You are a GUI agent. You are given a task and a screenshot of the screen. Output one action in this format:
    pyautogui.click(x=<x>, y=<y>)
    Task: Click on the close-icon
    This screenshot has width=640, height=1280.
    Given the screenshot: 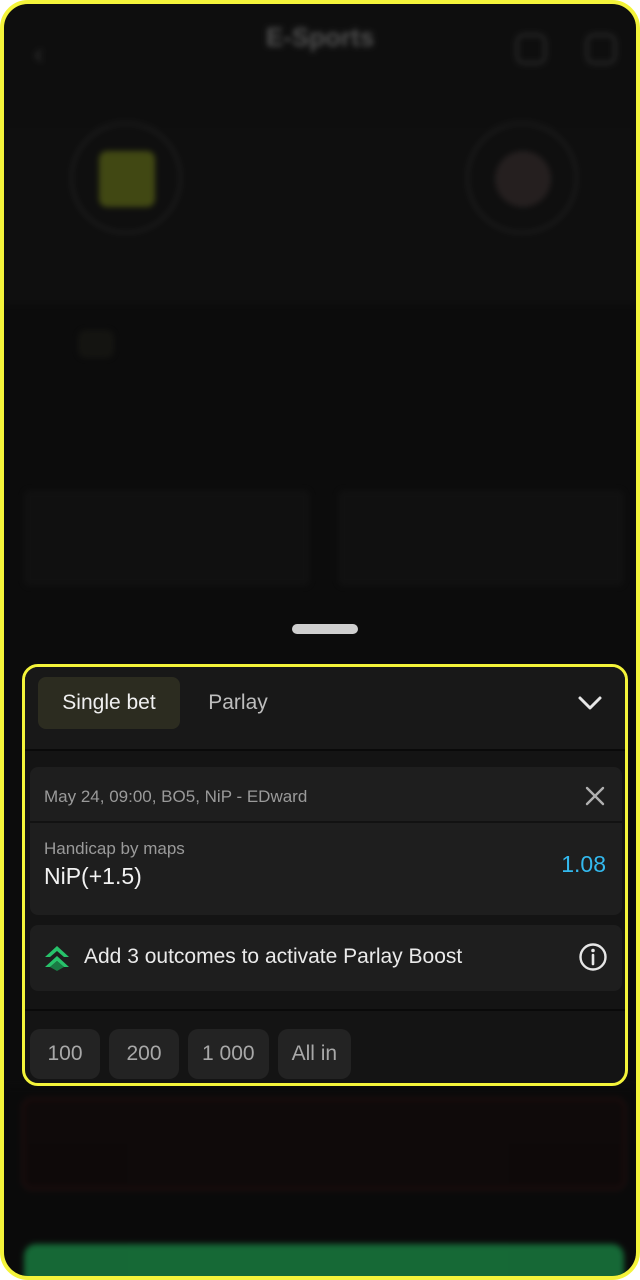 What is the action you would take?
    pyautogui.click(x=595, y=796)
    